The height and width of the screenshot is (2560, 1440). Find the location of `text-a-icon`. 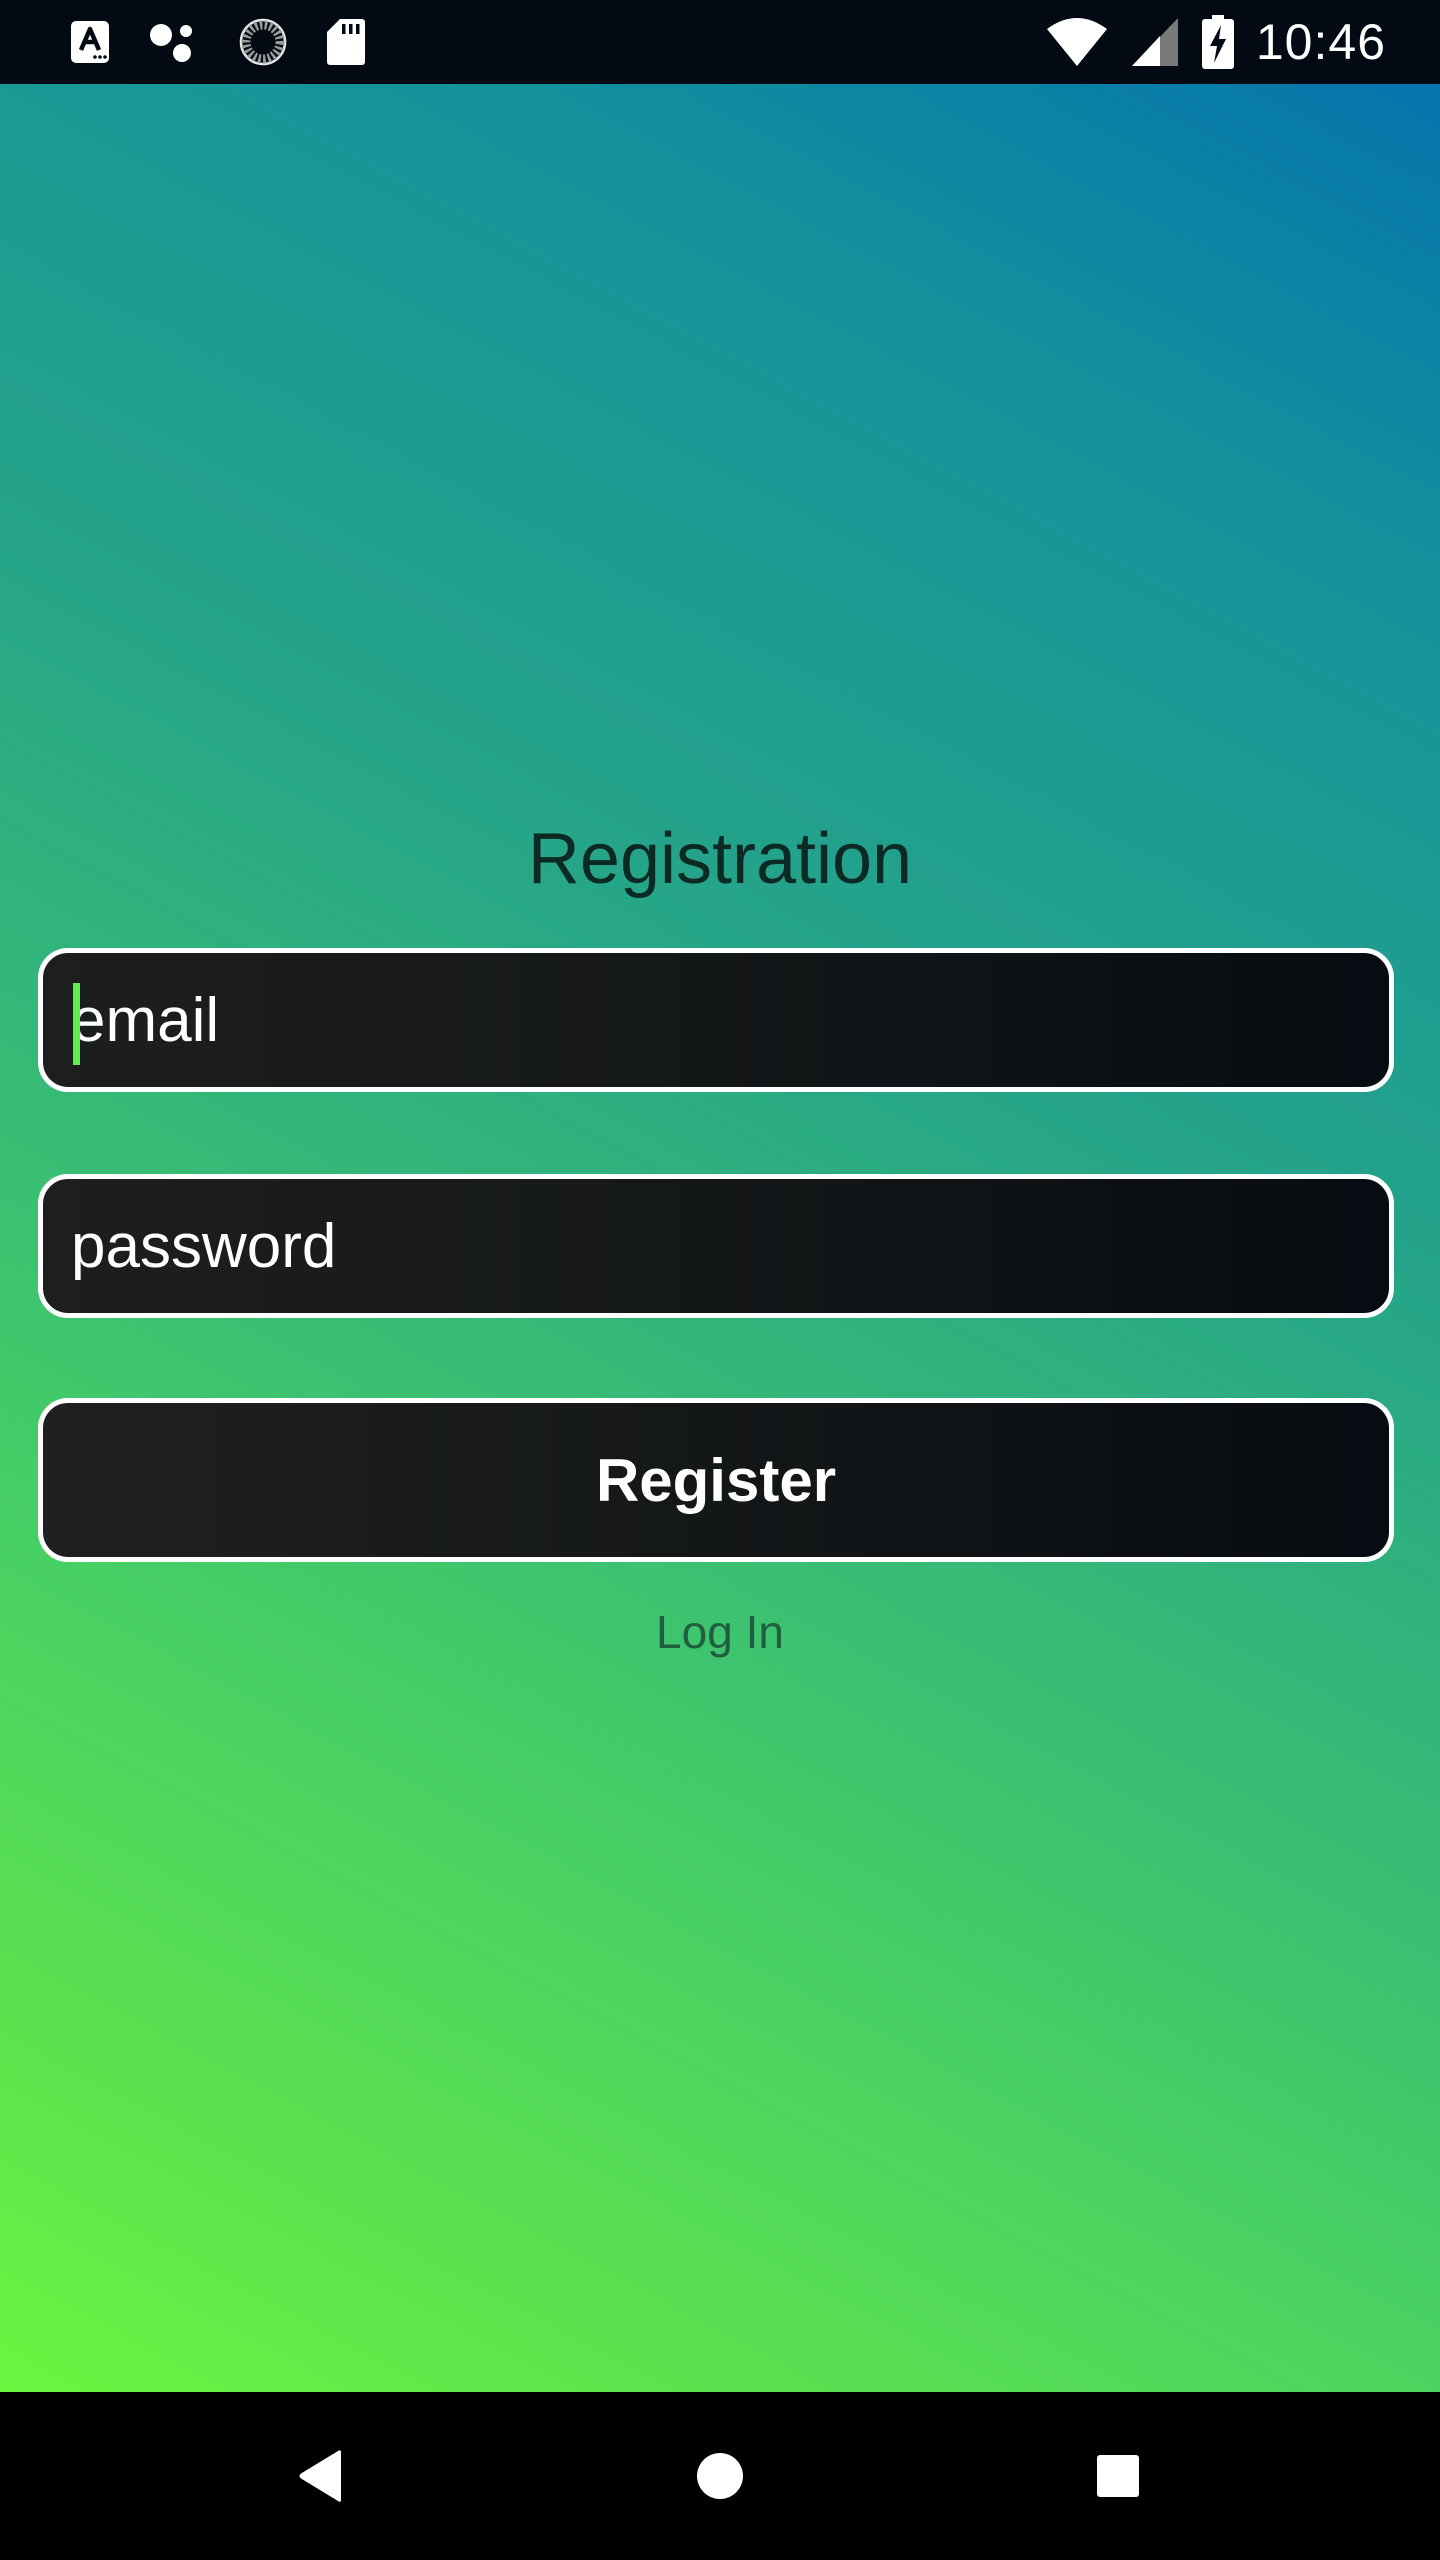

text-a-icon is located at coordinates (90, 42).